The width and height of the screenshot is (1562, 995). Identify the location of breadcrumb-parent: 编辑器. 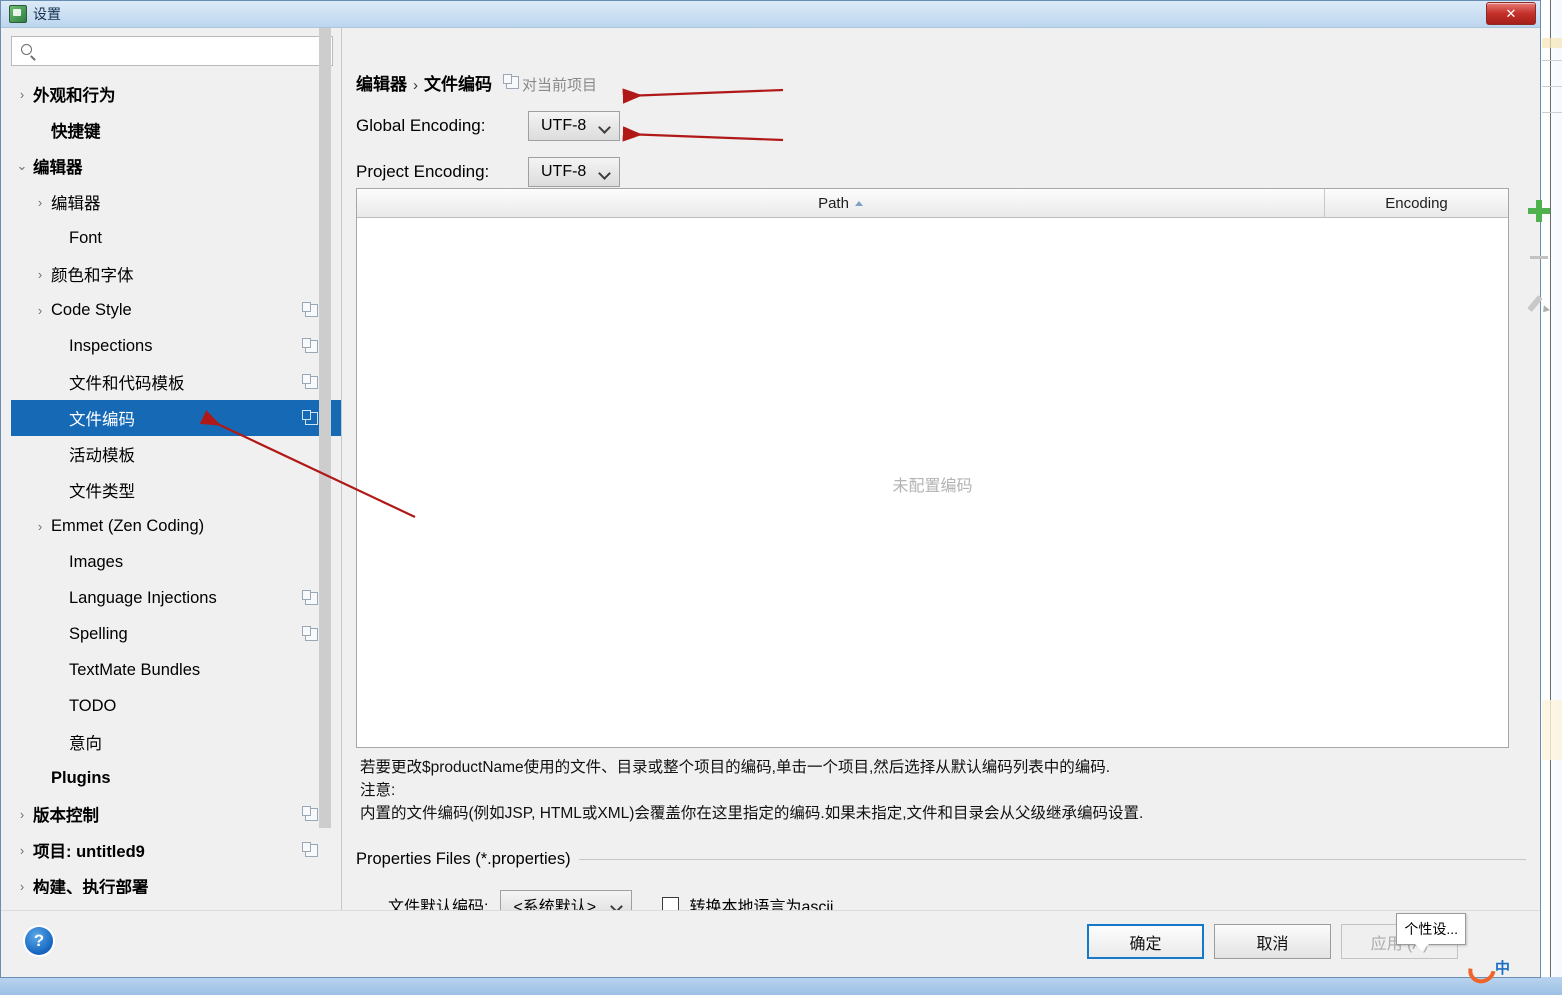
(381, 82).